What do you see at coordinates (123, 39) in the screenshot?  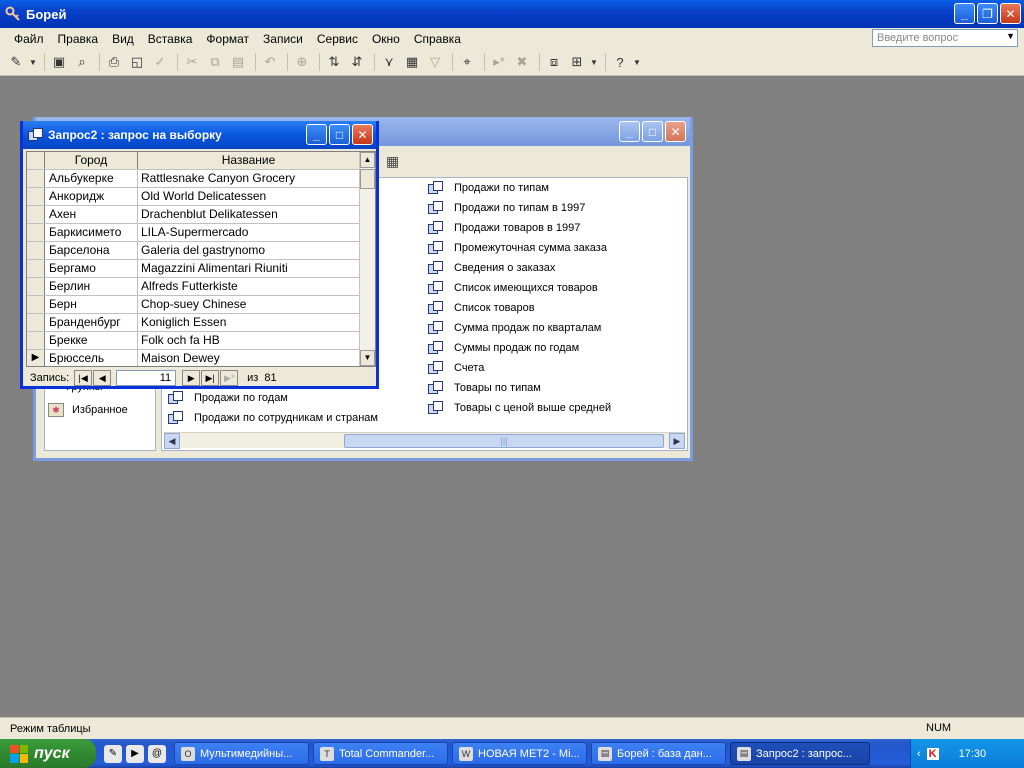 I see `menu-view: Вид` at bounding box center [123, 39].